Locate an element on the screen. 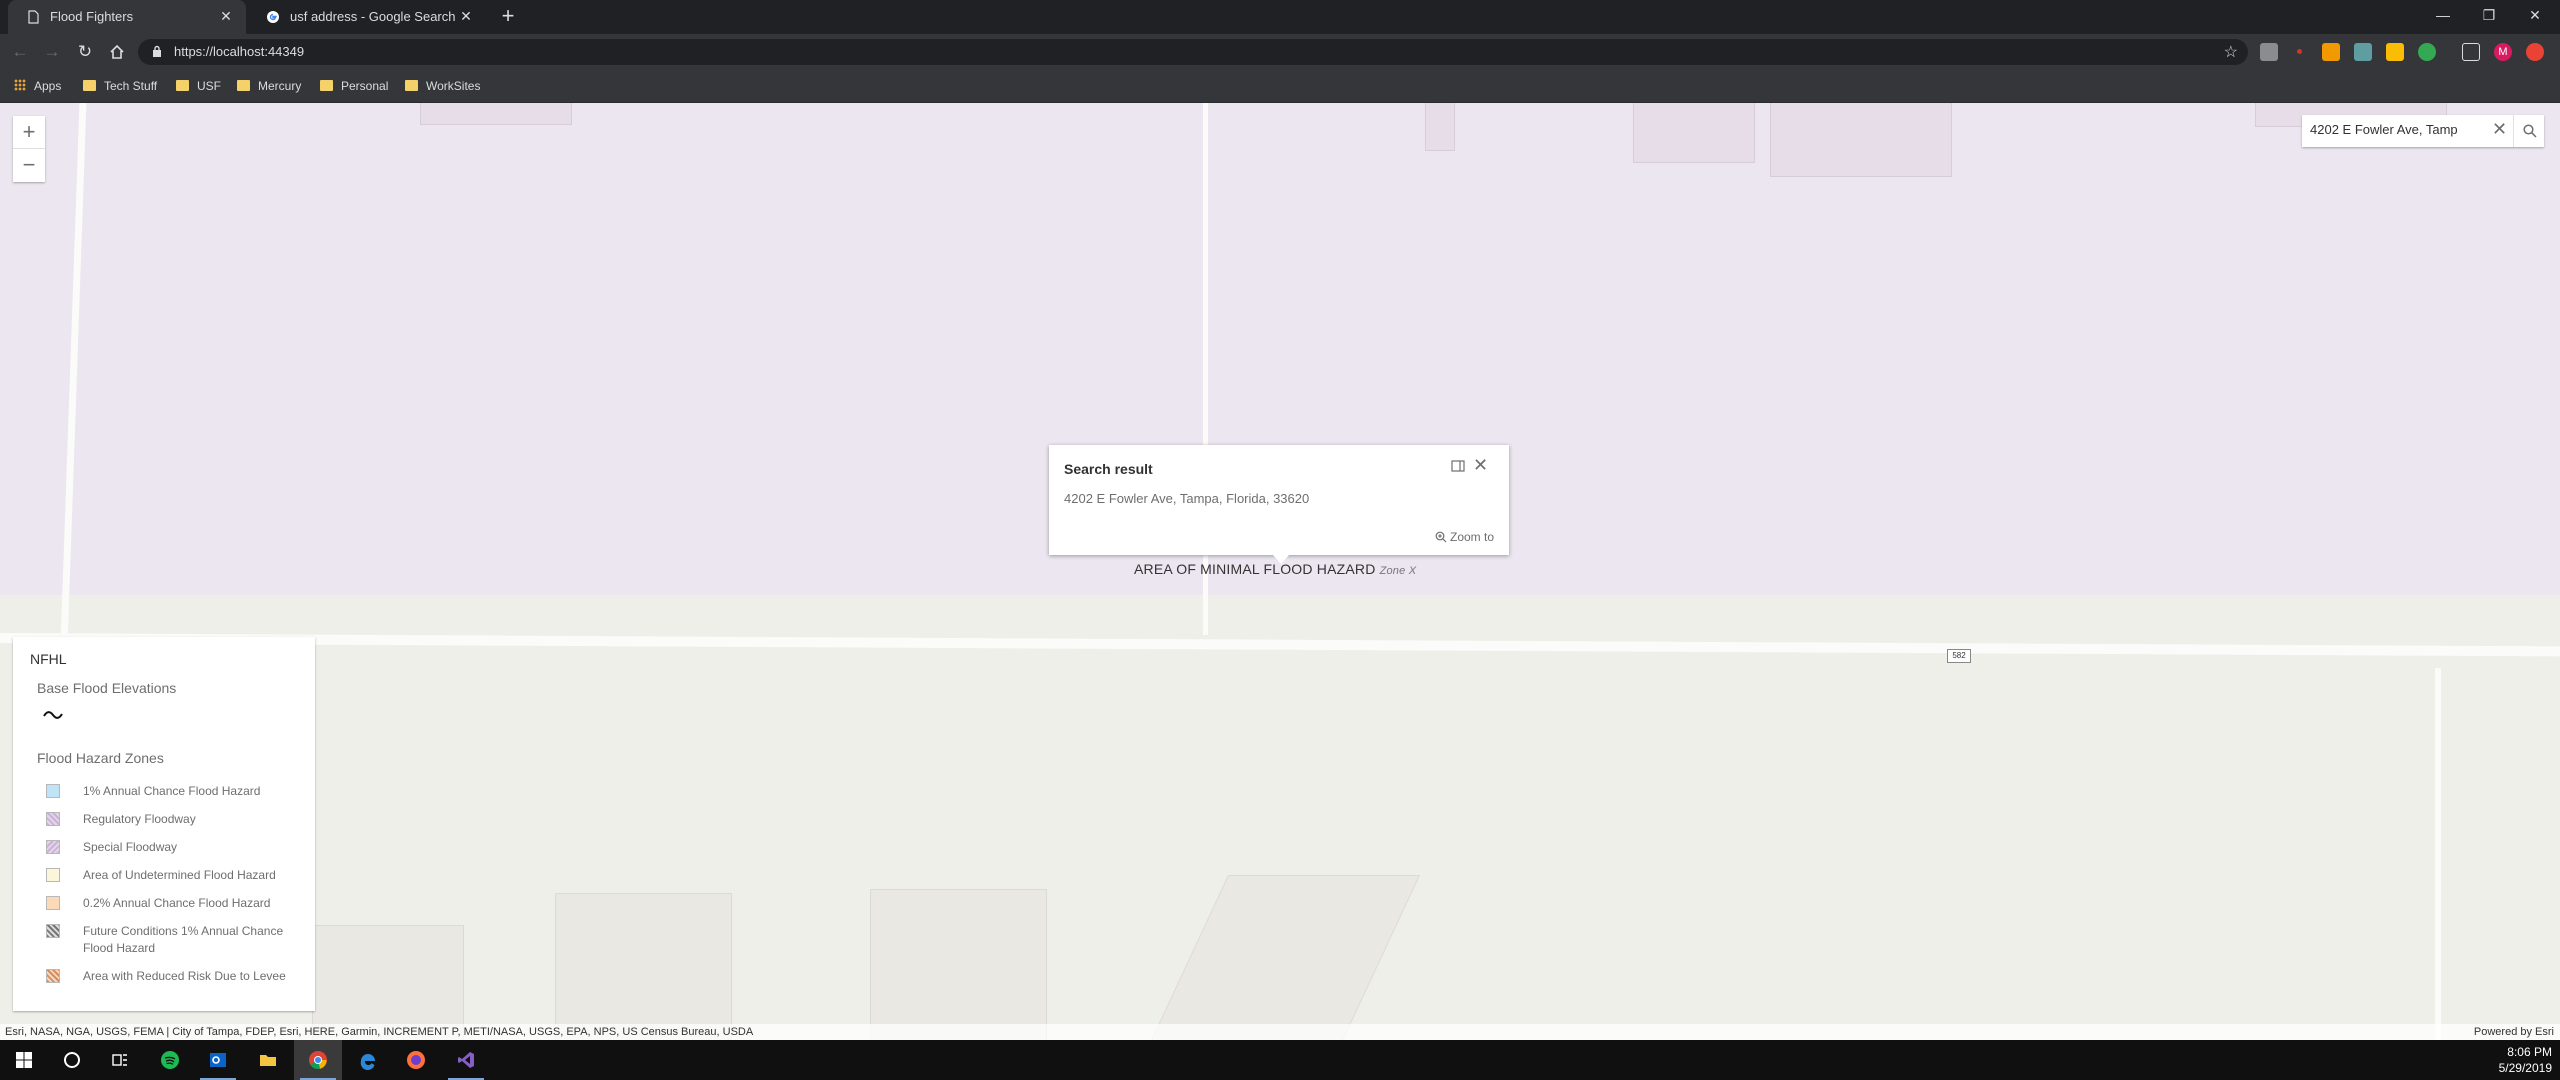 The height and width of the screenshot is (1080, 2560). bookmark-apps: Apps is located at coordinates (37, 86).